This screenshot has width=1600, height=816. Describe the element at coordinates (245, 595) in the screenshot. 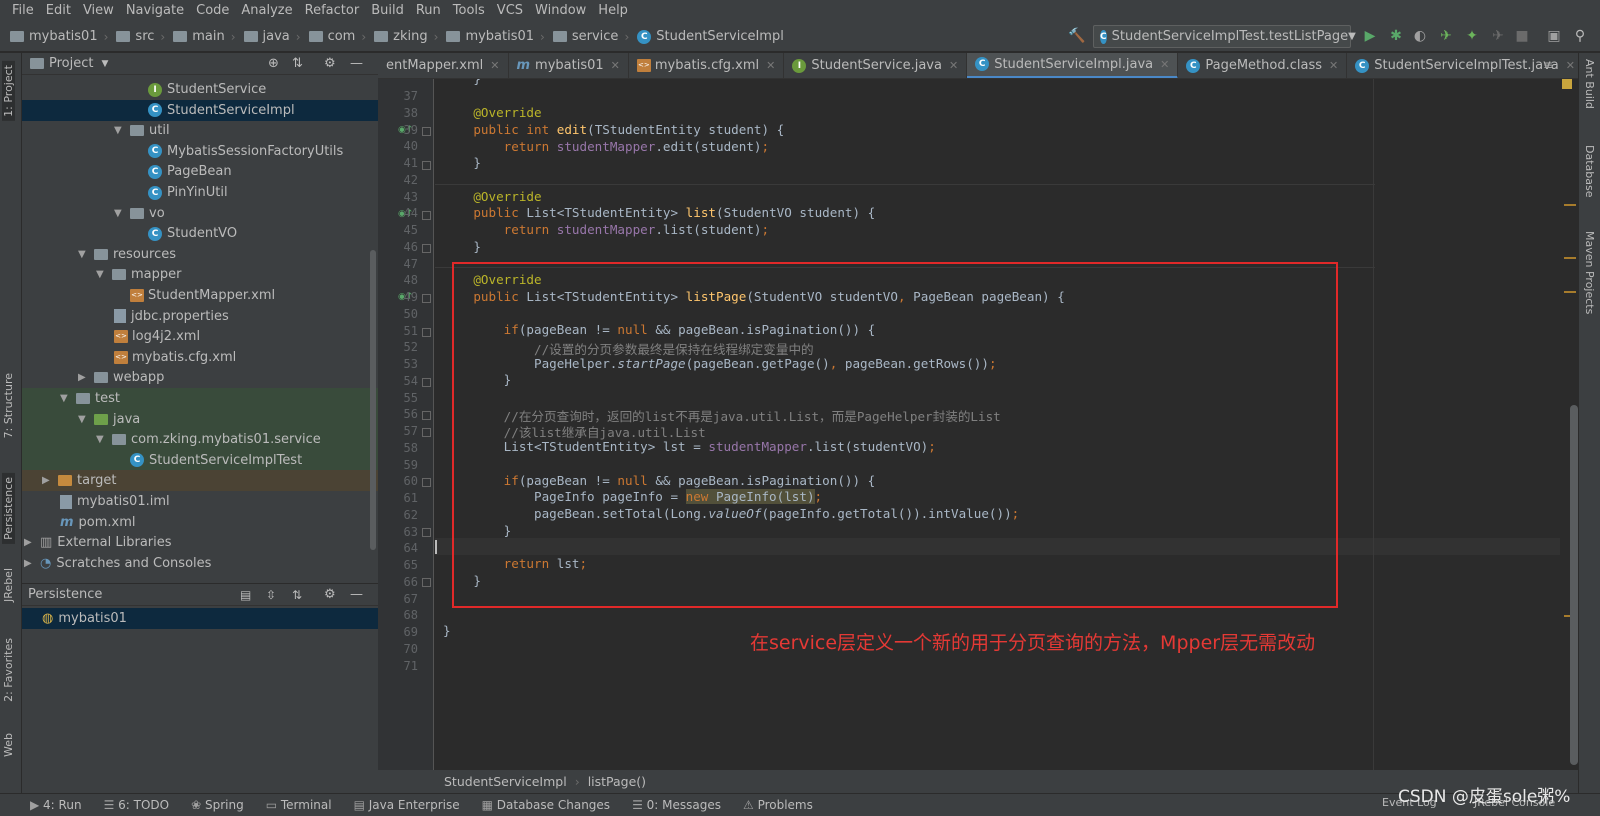

I see `console-icon: ▤` at that location.